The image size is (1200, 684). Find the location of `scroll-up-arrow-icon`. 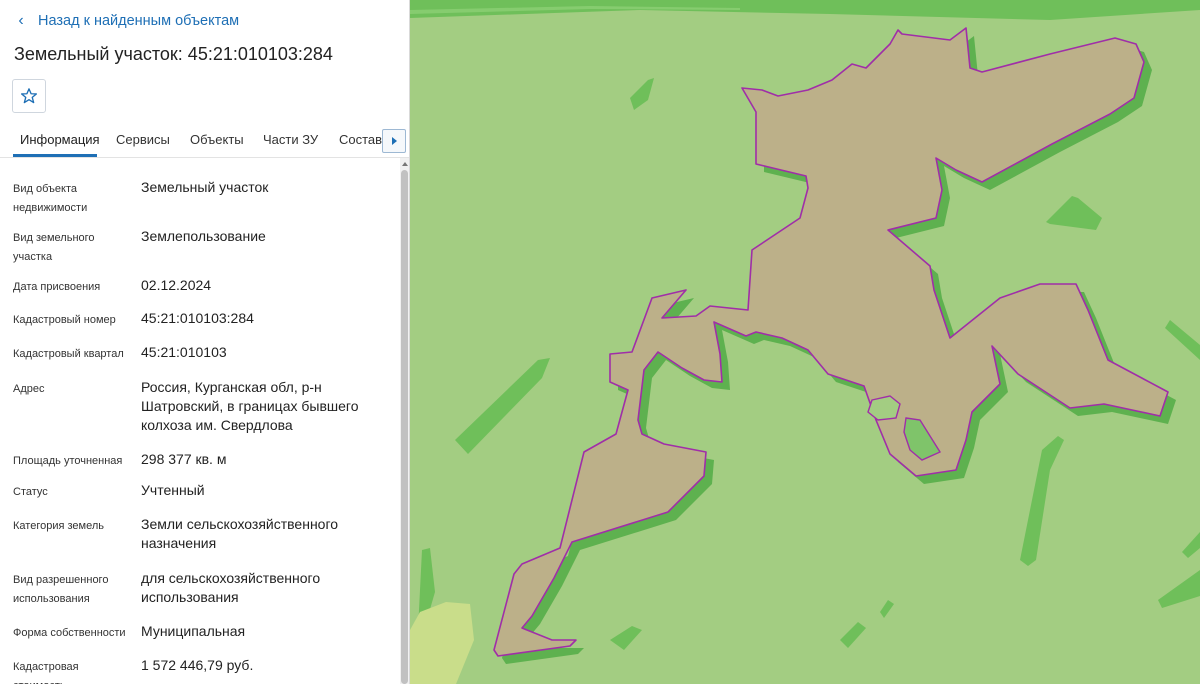

scroll-up-arrow-icon is located at coordinates (404, 164).